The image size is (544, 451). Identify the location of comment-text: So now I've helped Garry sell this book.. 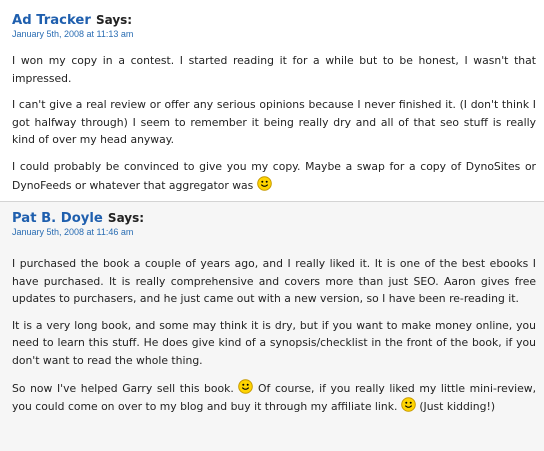
(123, 388).